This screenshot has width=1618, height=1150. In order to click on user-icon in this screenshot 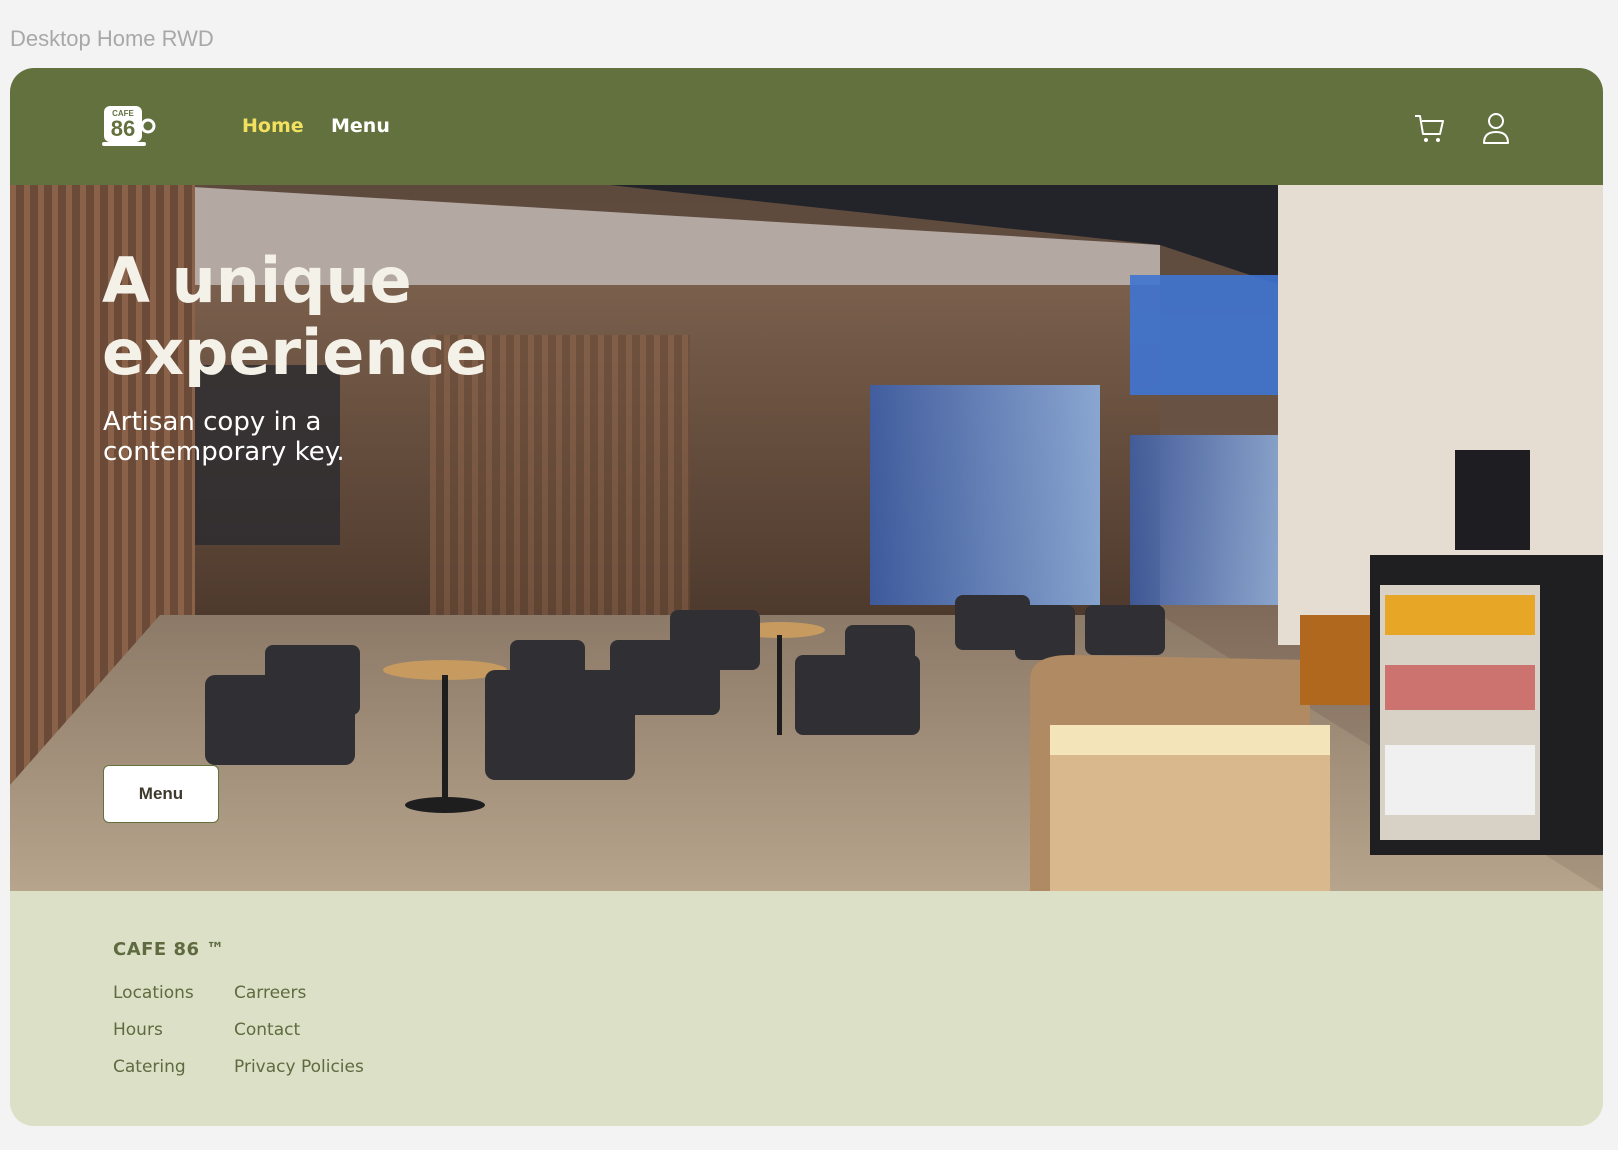, I will do `click(1496, 128)`.